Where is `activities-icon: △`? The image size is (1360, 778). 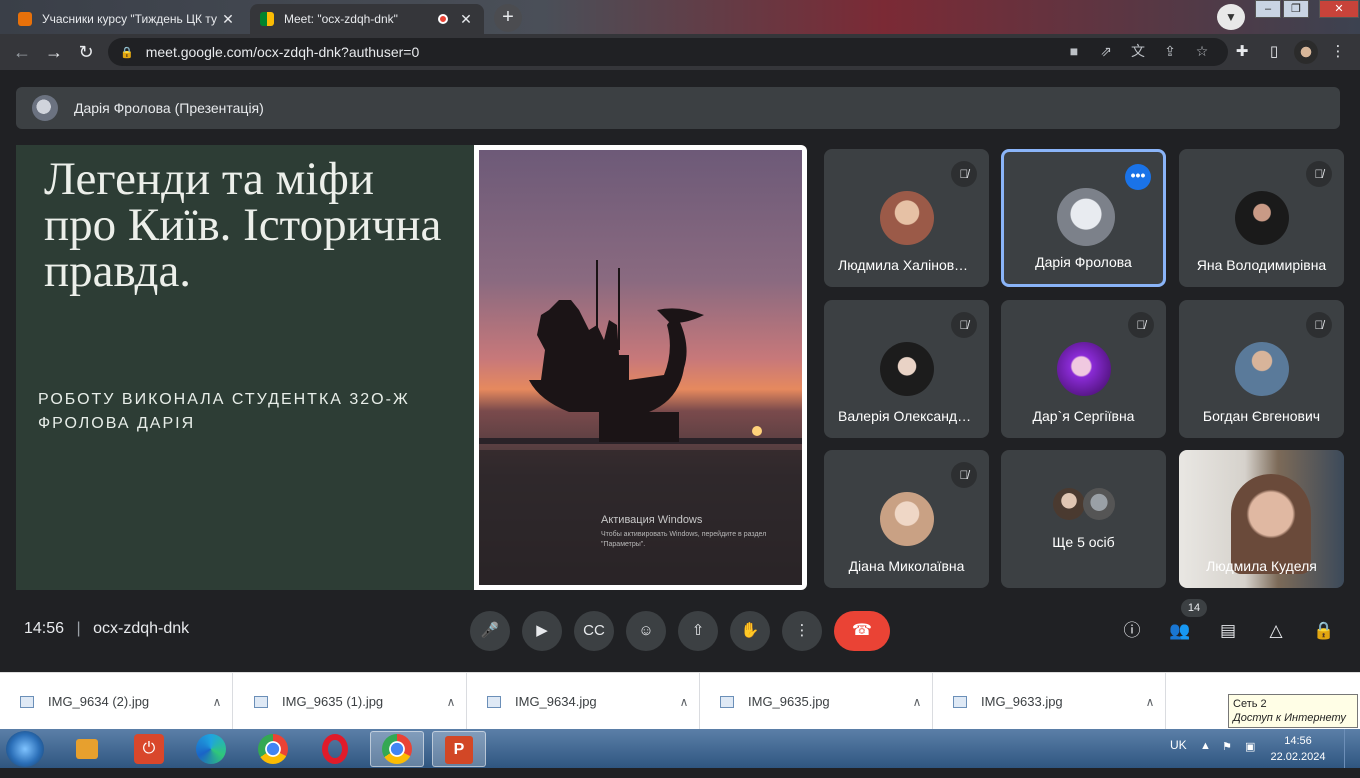
activities-icon: △ is located at coordinates (1276, 631).